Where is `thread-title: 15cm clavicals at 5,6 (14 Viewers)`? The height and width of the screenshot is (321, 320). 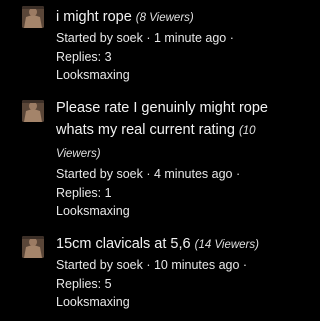 thread-title: 15cm clavicals at 5,6 (14 Viewers) is located at coordinates (164, 244).